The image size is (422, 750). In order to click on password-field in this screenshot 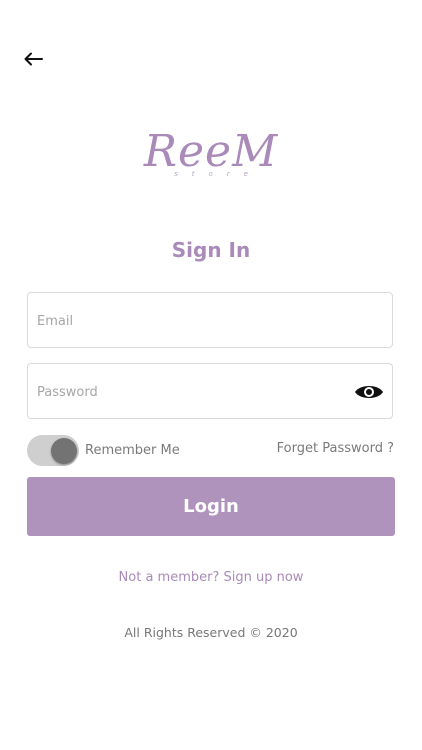, I will do `click(210, 391)`.